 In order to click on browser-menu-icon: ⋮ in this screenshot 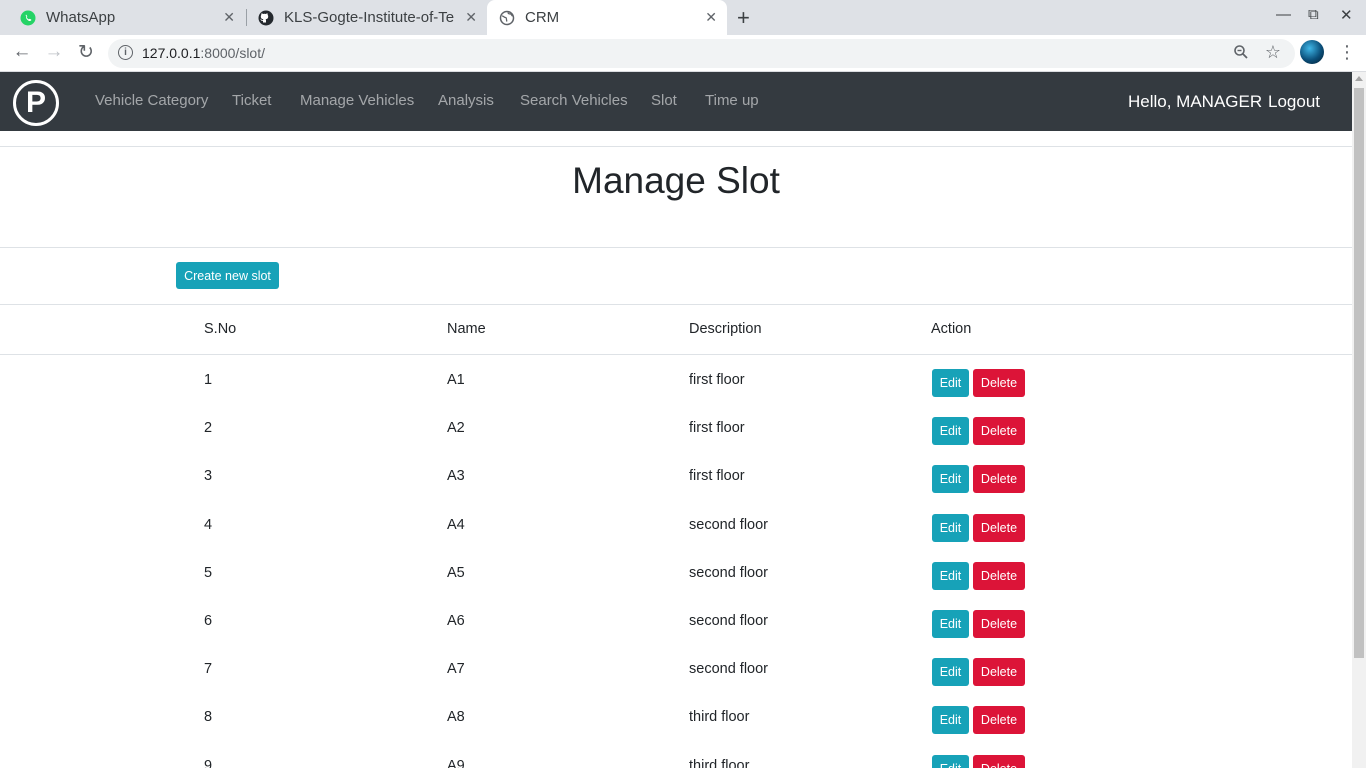, I will do `click(1347, 52)`.